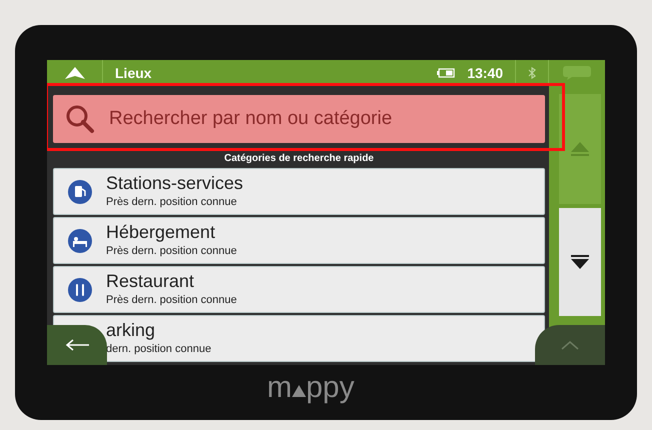 This screenshot has width=652, height=430. Describe the element at coordinates (299, 159) in the screenshot. I see `section-header: Catégories de recherche rapide` at that location.